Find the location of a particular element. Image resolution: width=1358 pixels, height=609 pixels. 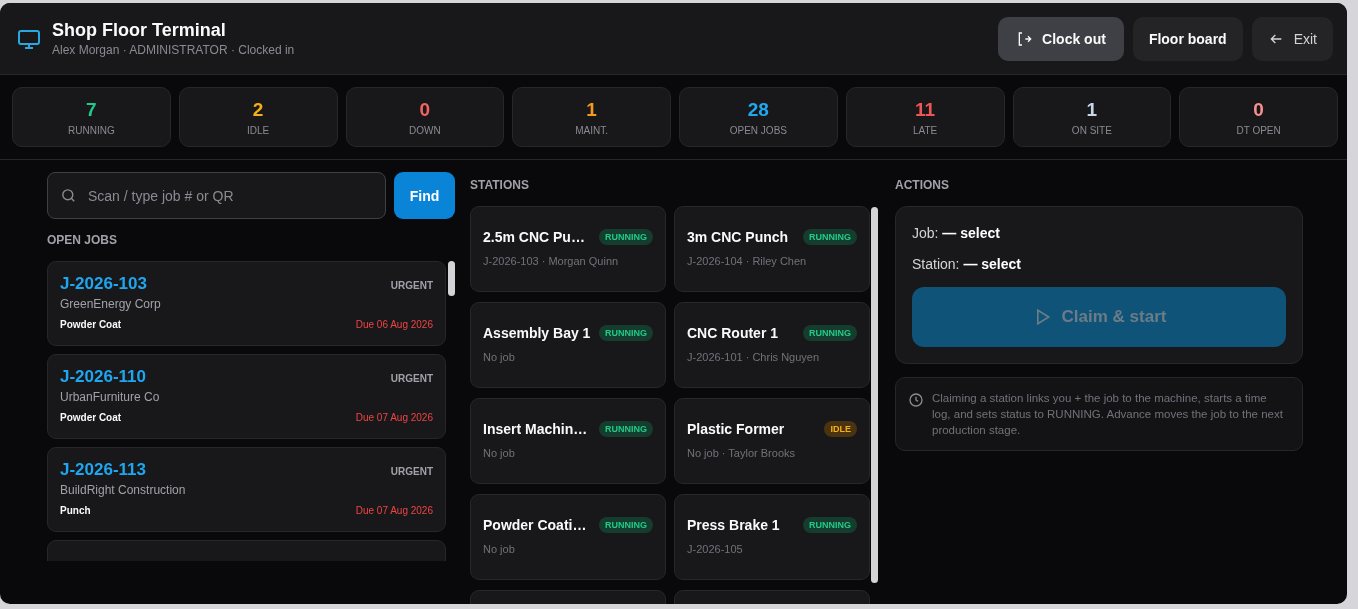

clock-out-icon is located at coordinates (1024, 38).